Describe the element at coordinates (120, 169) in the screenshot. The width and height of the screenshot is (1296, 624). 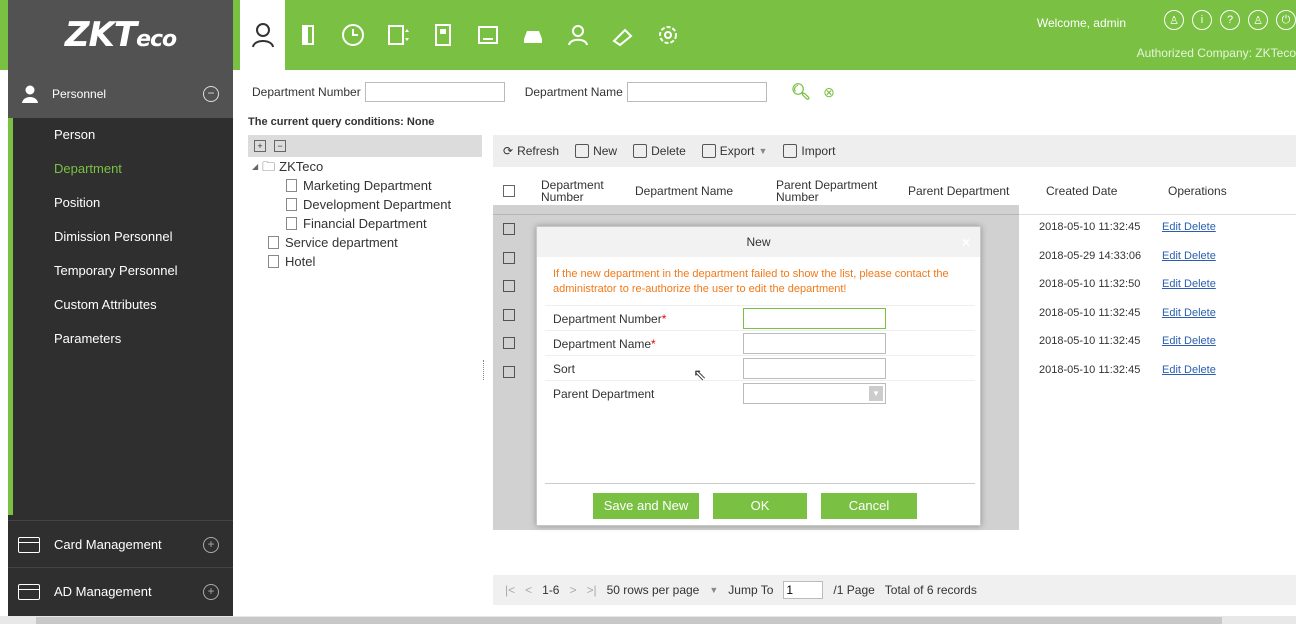
I see `sidebar-item-department: Department` at that location.